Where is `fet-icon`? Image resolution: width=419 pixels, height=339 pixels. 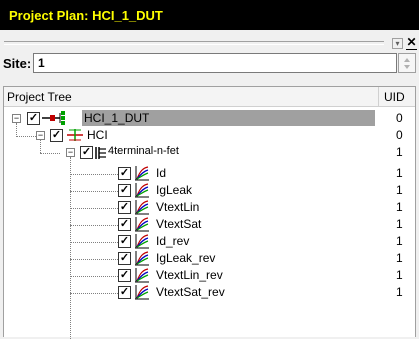 fet-icon is located at coordinates (101, 154).